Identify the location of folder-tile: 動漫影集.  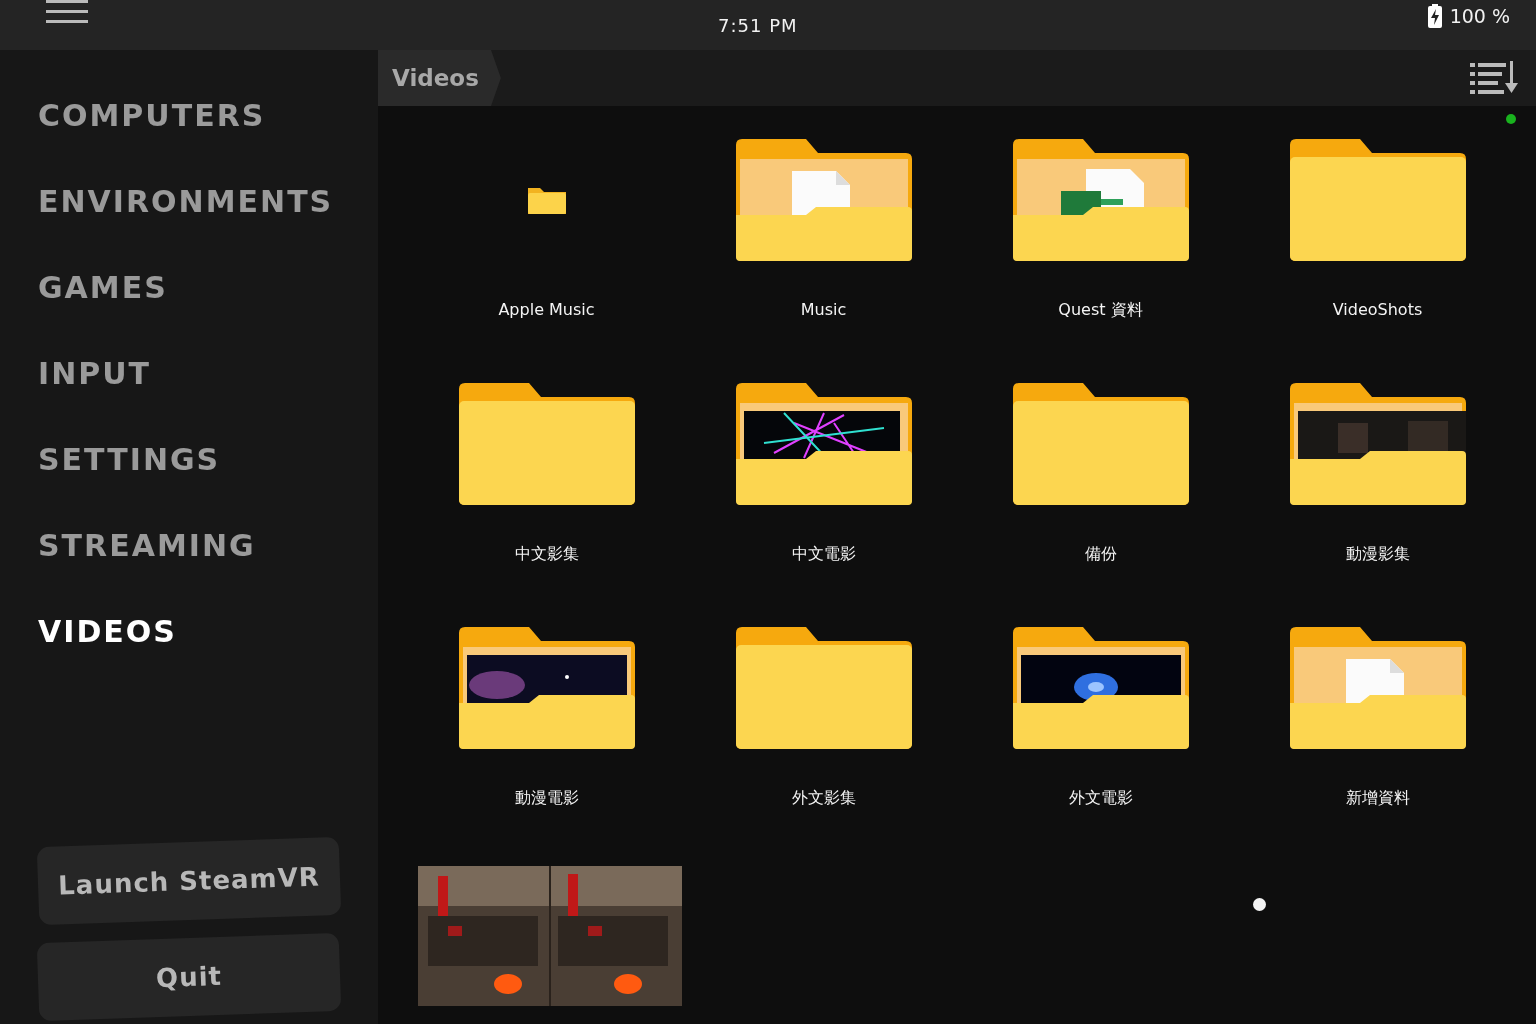
(1377, 492).